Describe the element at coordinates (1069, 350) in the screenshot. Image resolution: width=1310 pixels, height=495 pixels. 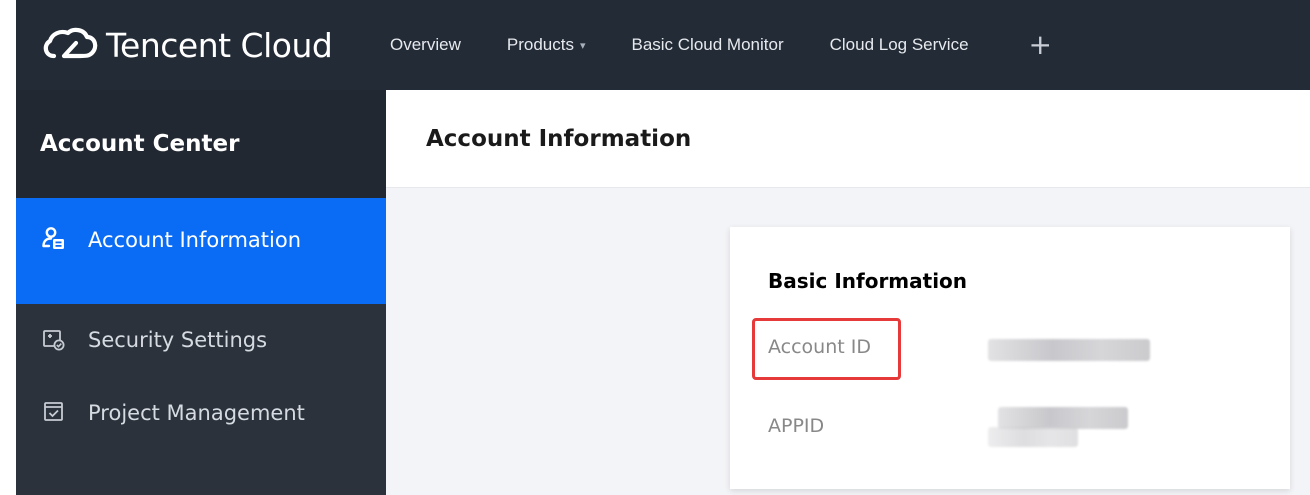
I see `account-id-value-redacted` at that location.